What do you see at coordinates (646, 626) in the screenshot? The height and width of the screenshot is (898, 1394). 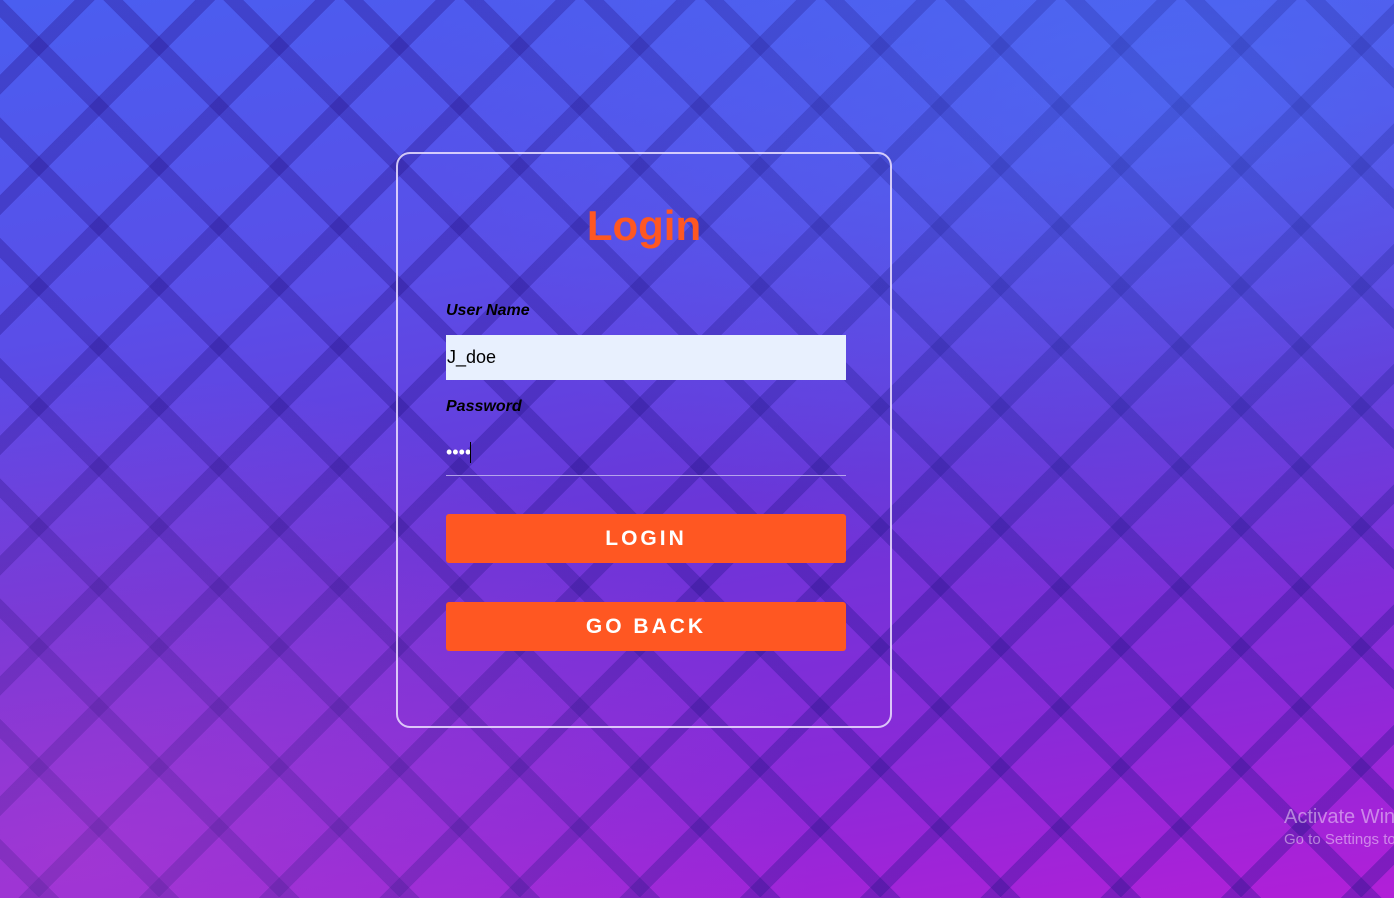 I see `go-back-button: GO BACK` at bounding box center [646, 626].